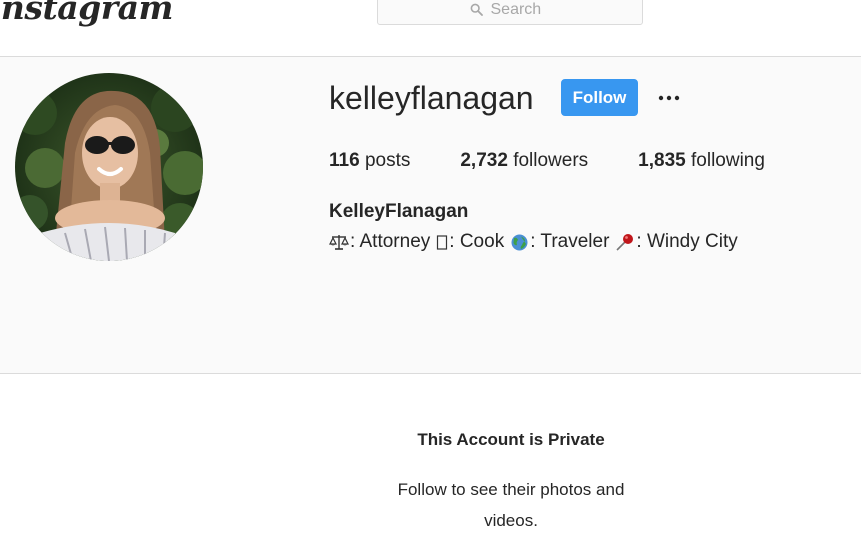 The image size is (861, 536). What do you see at coordinates (484, 160) in the screenshot?
I see `followers-count: 2,732` at bounding box center [484, 160].